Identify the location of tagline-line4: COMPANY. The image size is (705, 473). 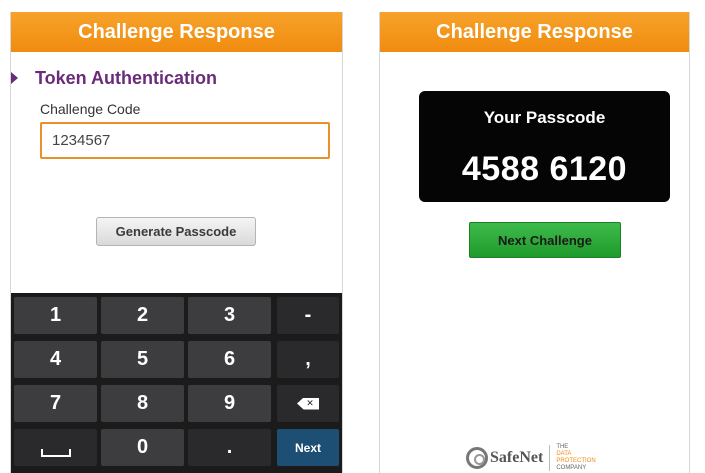
(571, 468).